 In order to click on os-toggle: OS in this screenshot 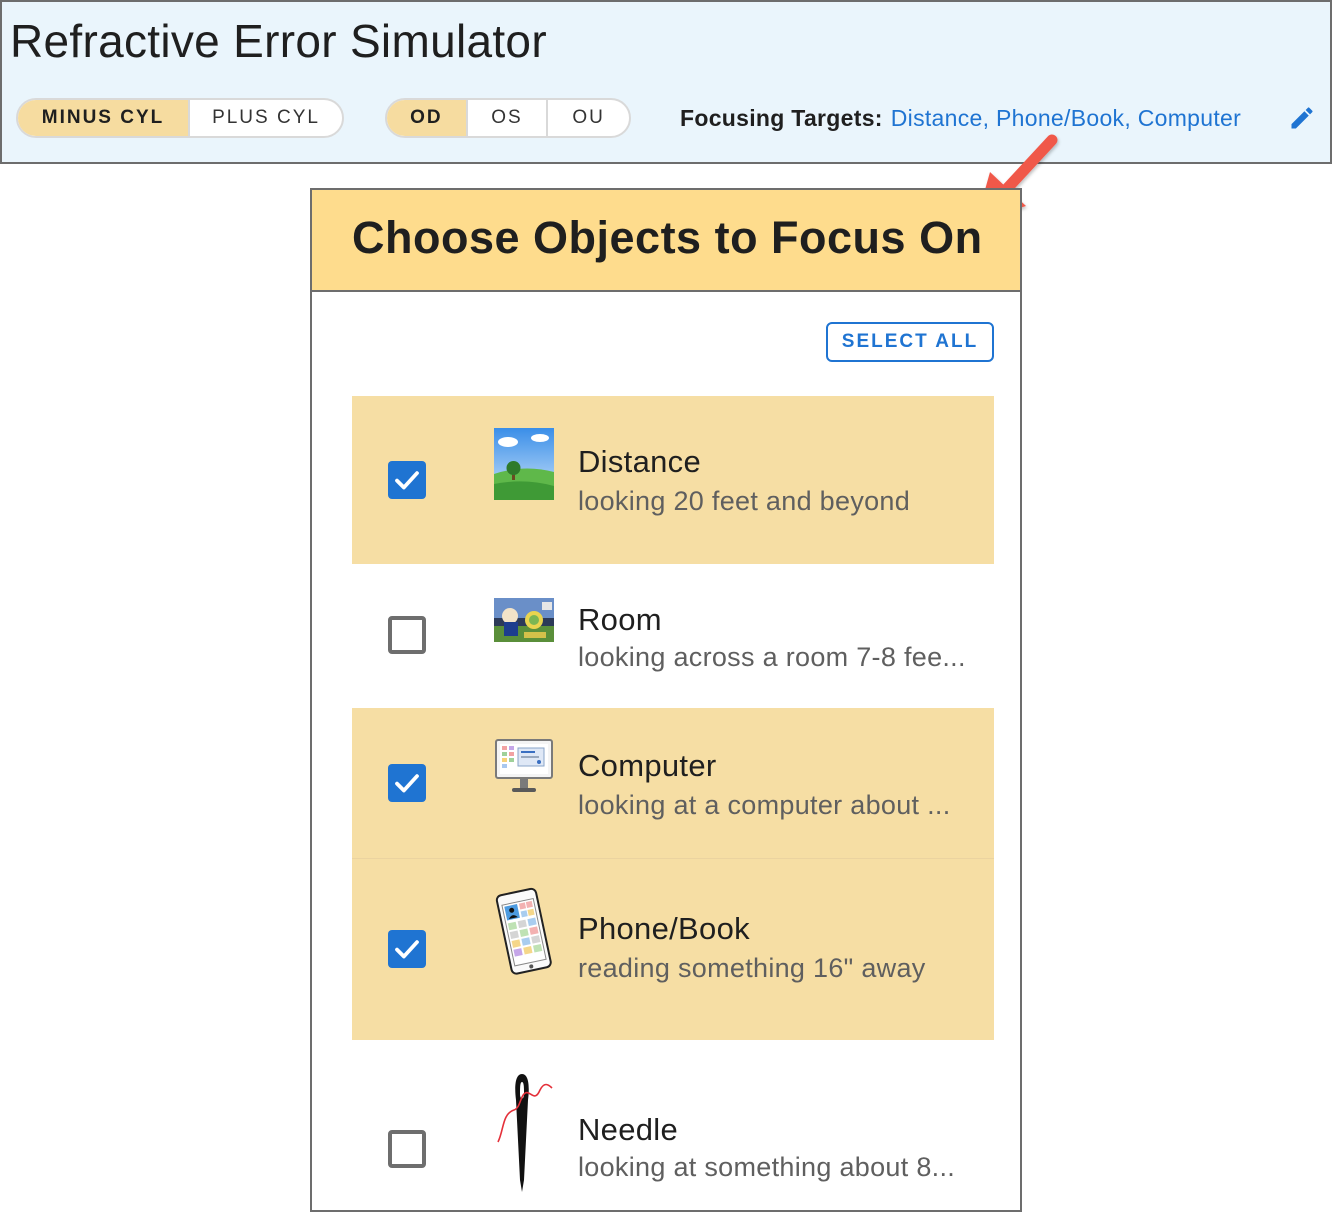, I will do `click(508, 118)`.